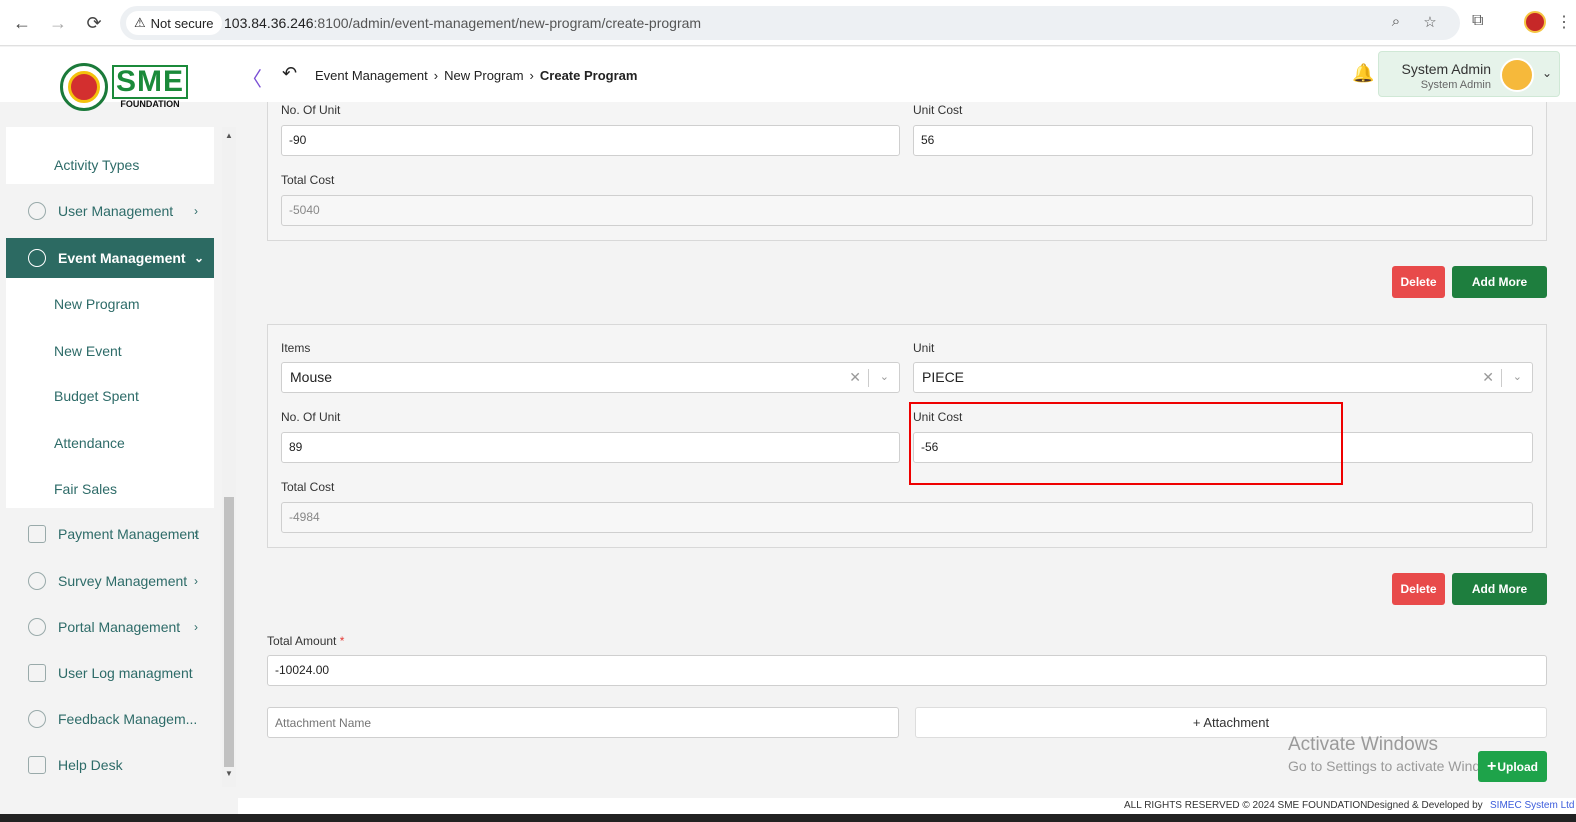  Describe the element at coordinates (590, 447) in the screenshot. I see `no-of-unit-input-2: 89` at that location.